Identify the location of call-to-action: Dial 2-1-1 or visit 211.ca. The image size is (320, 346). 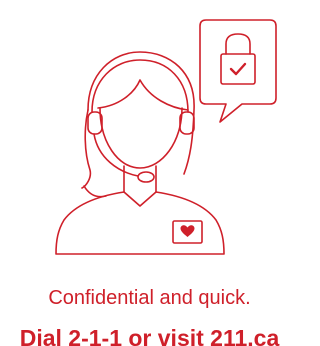
(149, 335).